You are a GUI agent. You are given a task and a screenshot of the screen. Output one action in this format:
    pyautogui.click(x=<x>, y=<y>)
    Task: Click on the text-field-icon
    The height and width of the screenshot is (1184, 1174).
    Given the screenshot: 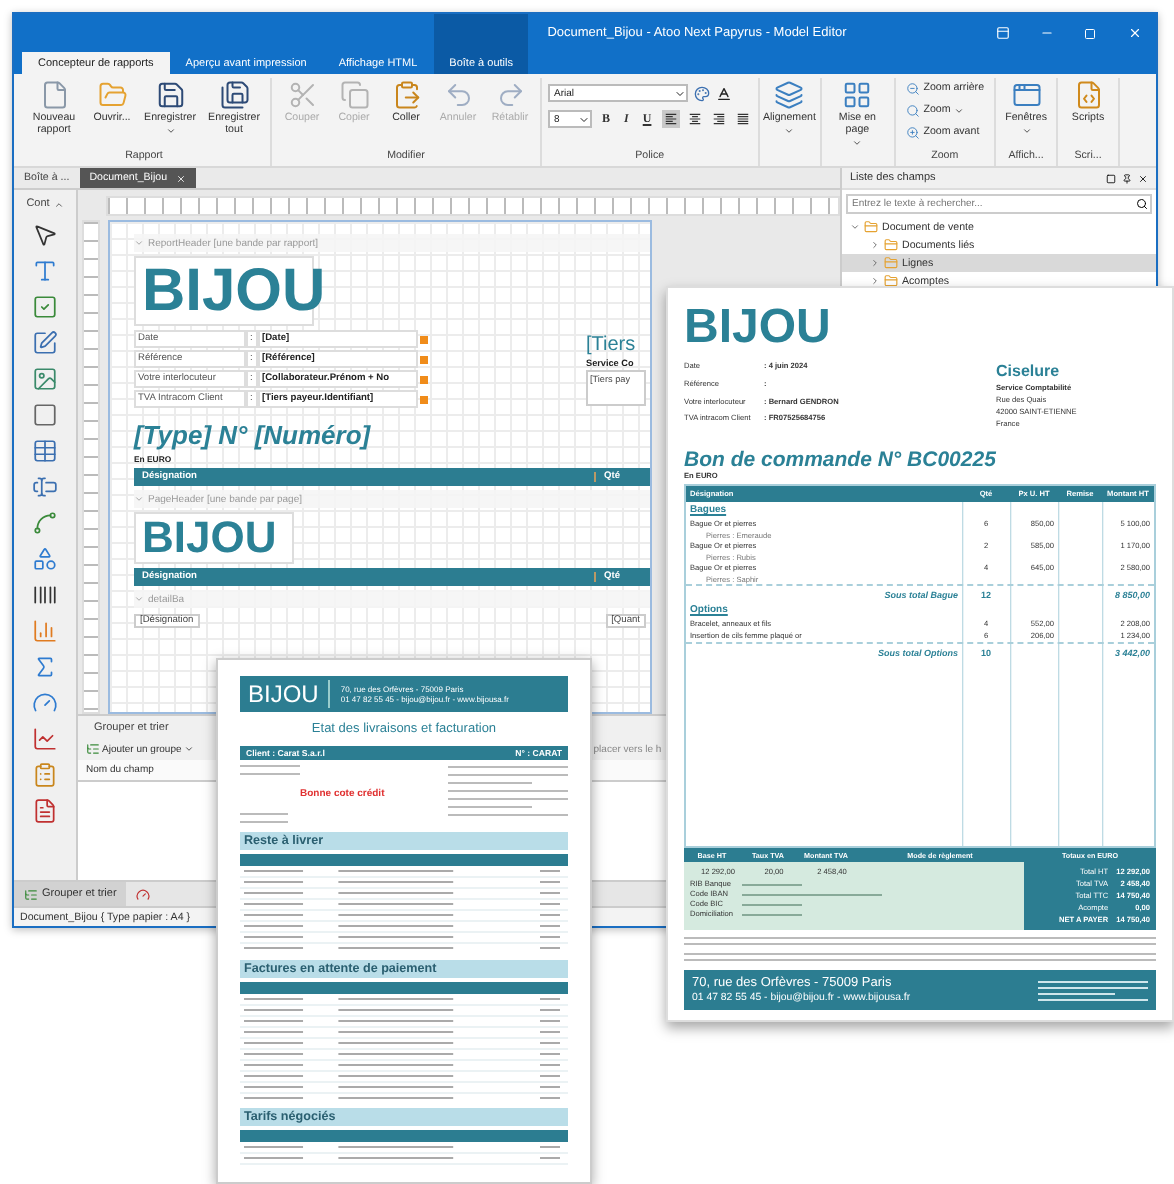 What is the action you would take?
    pyautogui.click(x=45, y=487)
    